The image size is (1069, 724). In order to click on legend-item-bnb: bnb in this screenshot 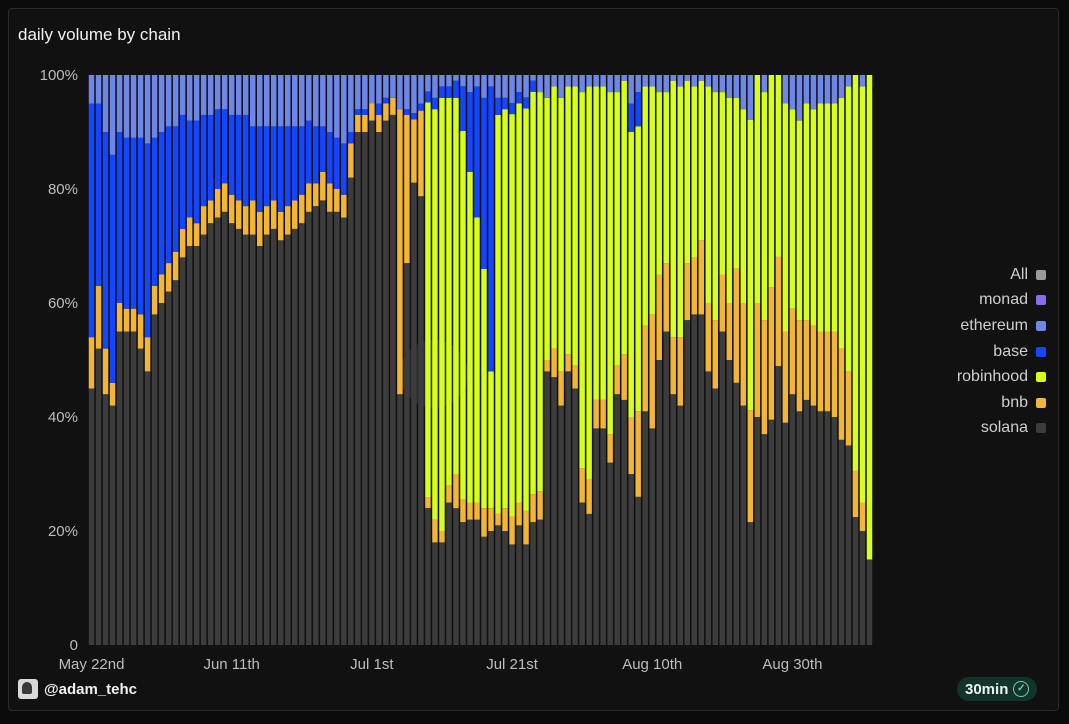, I will do `click(995, 403)`.